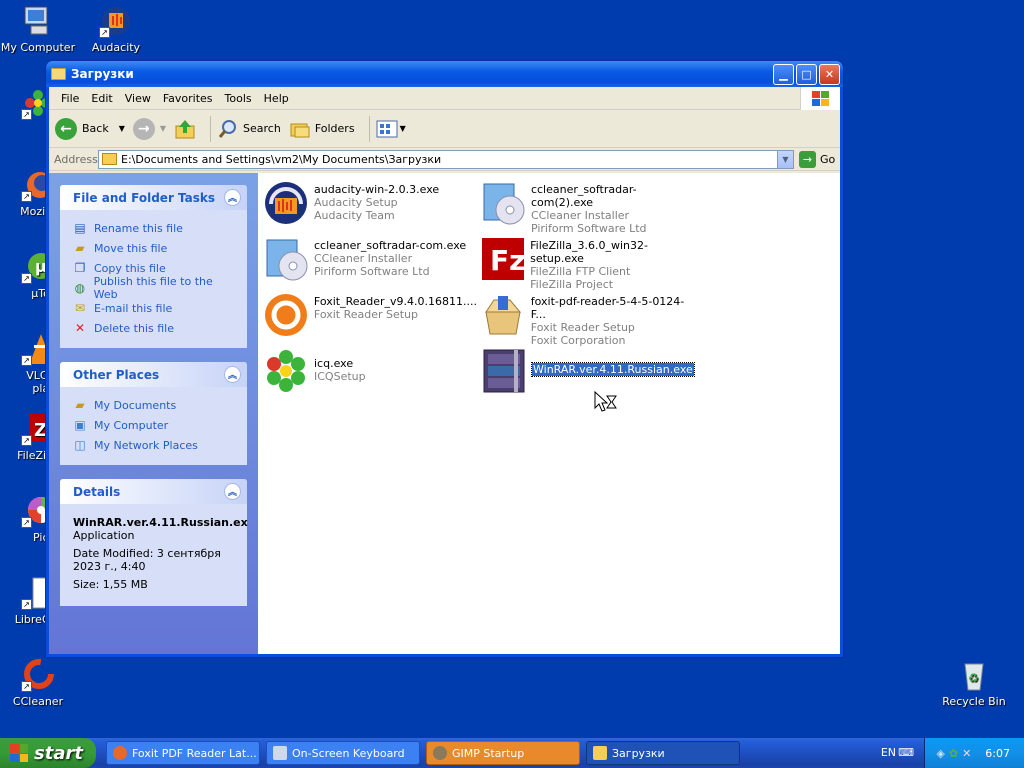 The image size is (1024, 768). I want to click on menu-favorites: Favorites, so click(188, 98).